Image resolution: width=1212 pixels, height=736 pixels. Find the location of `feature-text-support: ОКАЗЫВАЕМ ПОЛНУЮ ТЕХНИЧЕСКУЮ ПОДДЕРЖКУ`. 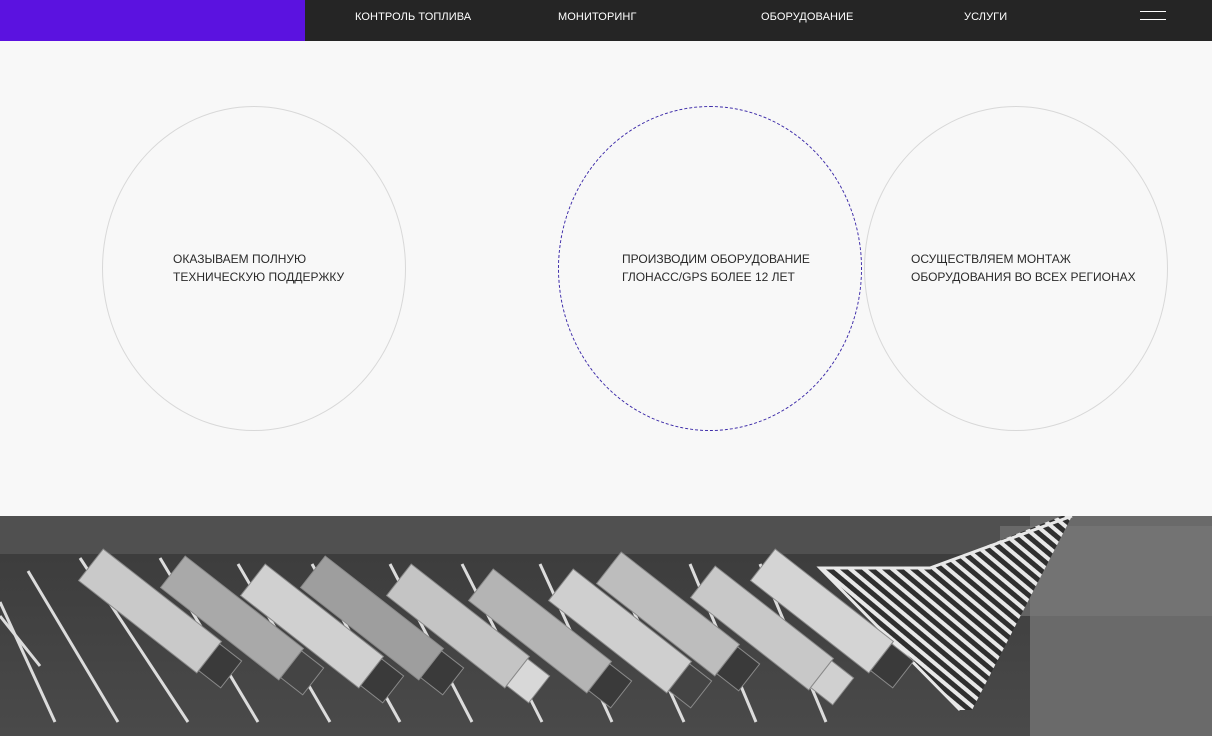

feature-text-support: ОКАЗЫВАЕМ ПОЛНУЮ ТЕХНИЧЕСКУЮ ПОДДЕРЖКУ is located at coordinates (258, 268).